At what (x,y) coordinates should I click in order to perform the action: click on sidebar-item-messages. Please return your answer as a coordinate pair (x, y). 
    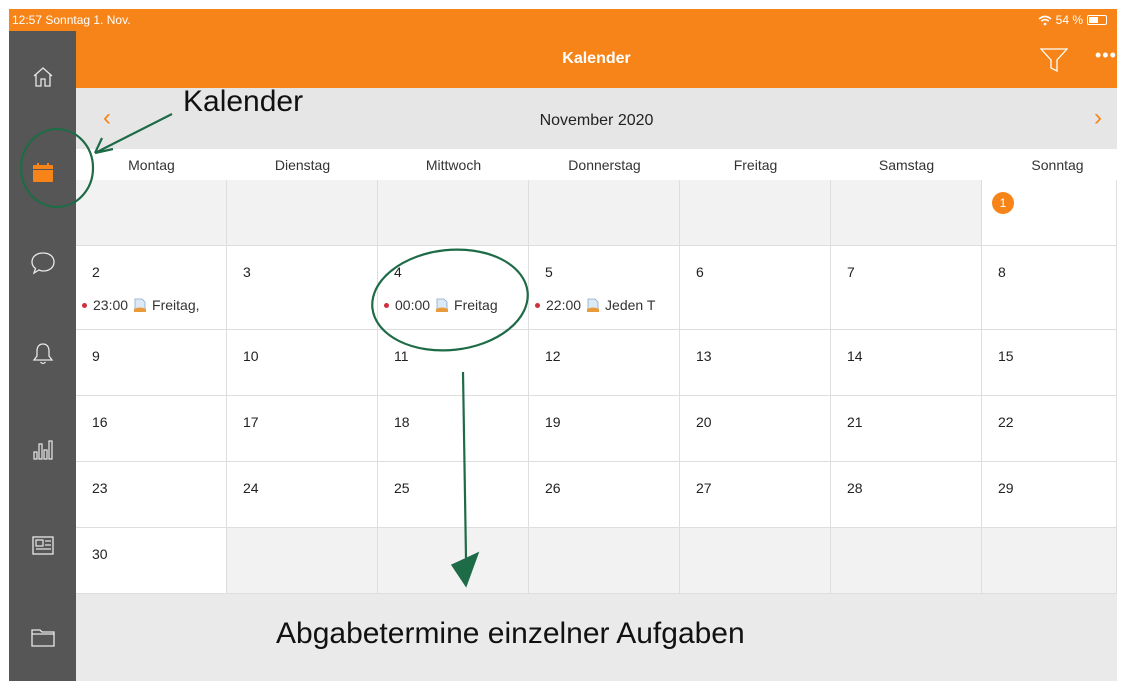
    Looking at the image, I should click on (42, 263).